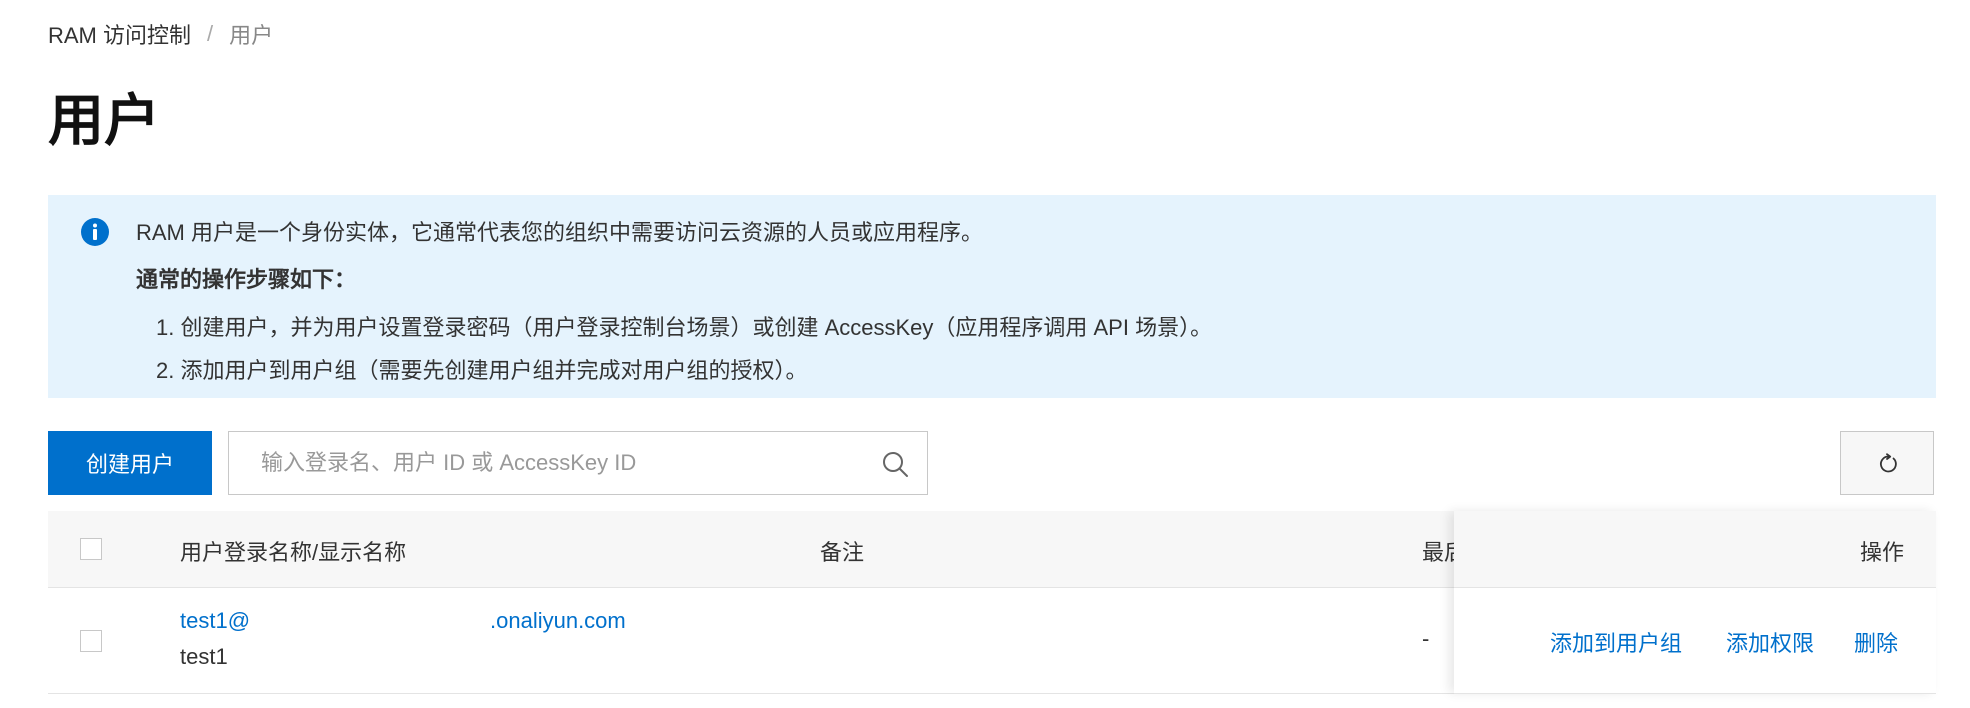 This screenshot has width=1970, height=708. I want to click on search-box, so click(578, 463).